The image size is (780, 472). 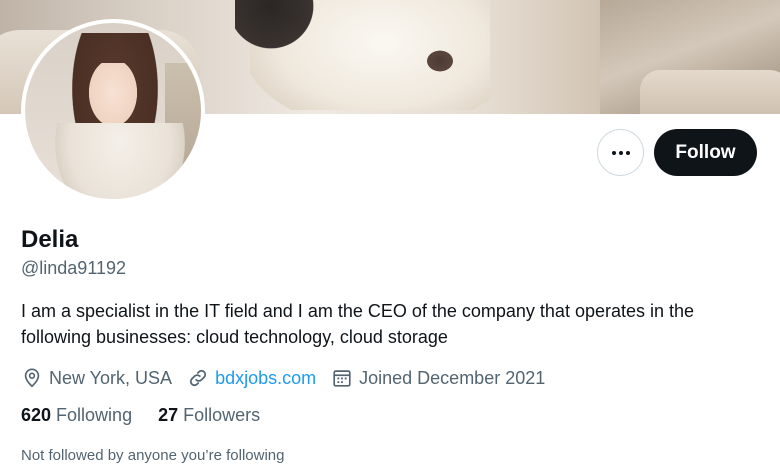 What do you see at coordinates (168, 415) in the screenshot?
I see `followers-count: 27` at bounding box center [168, 415].